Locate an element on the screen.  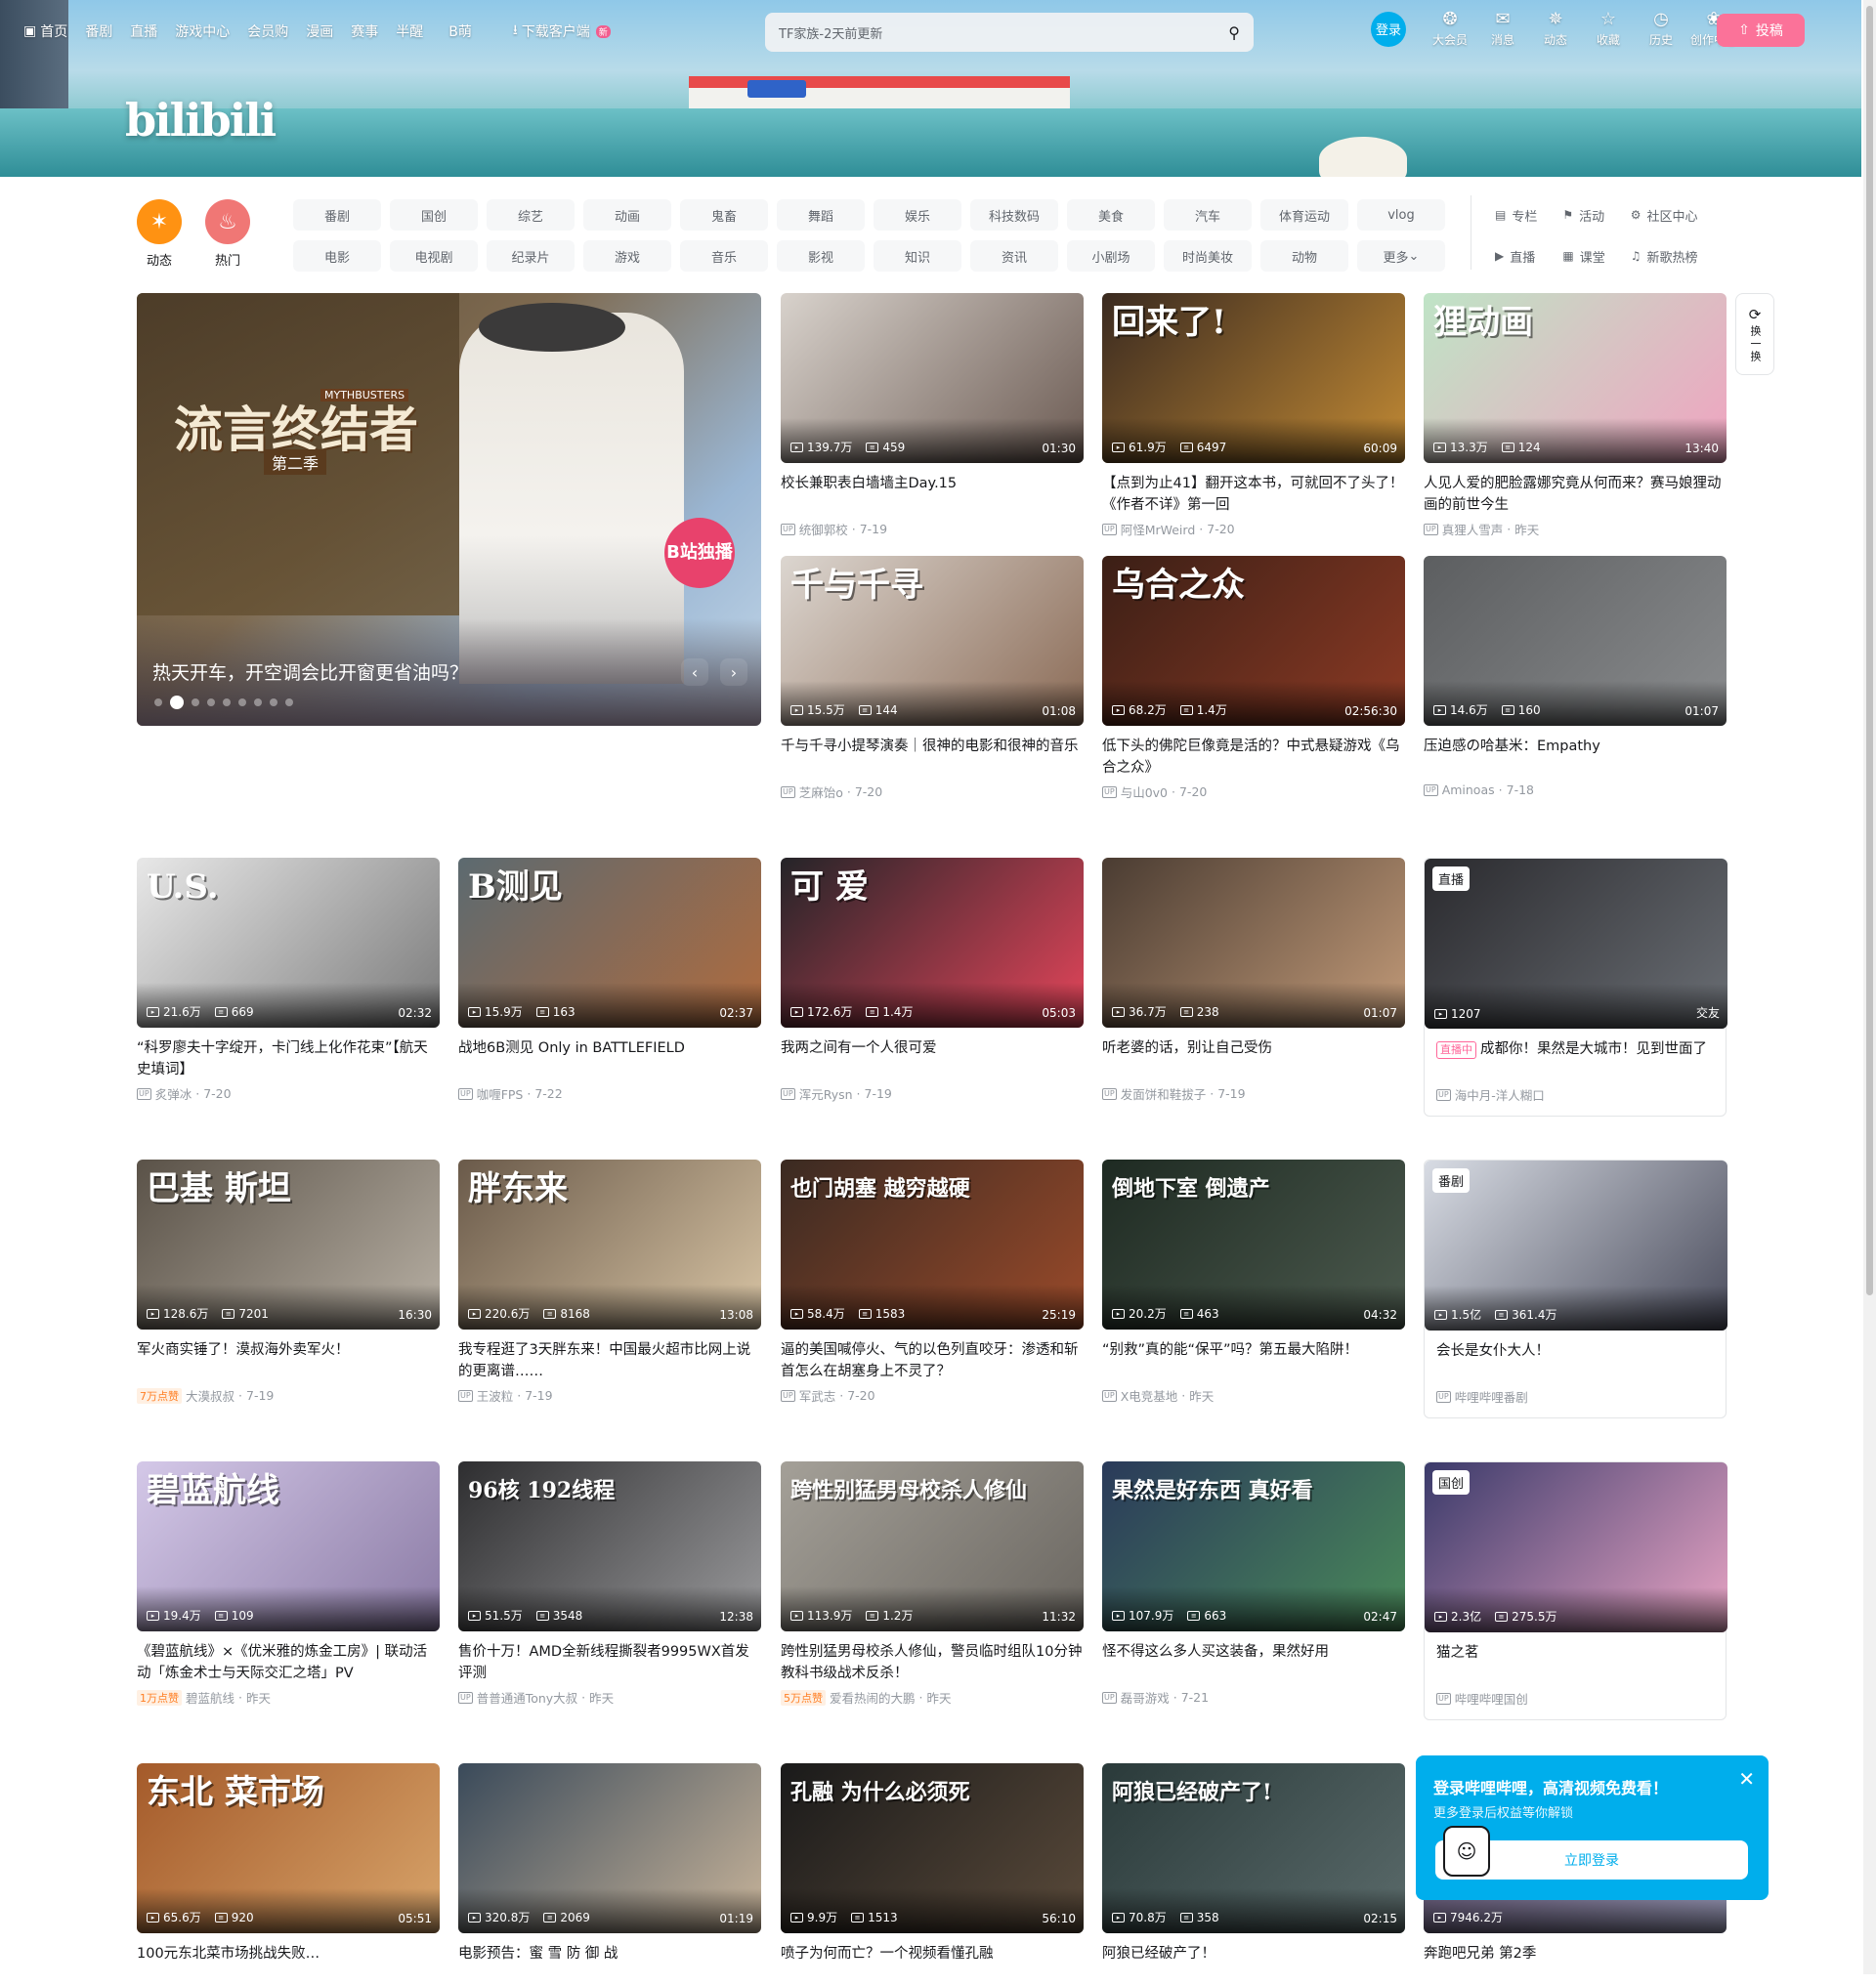
nav-history-button: ◷ 历史 is located at coordinates (1661, 29).